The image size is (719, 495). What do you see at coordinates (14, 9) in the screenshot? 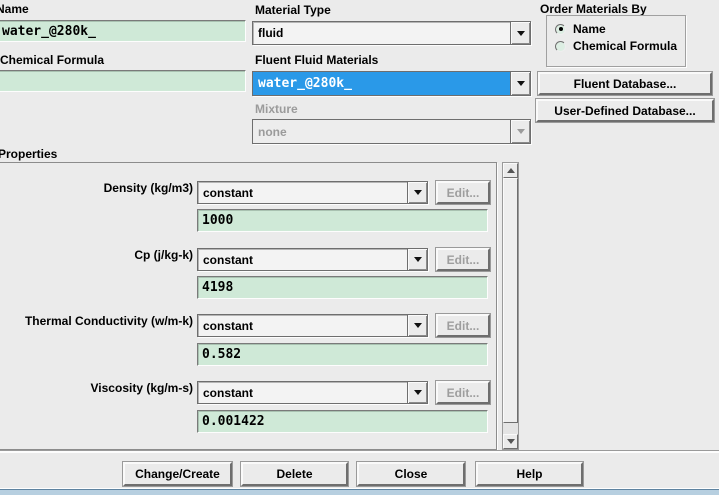
I see `name-label: Name` at bounding box center [14, 9].